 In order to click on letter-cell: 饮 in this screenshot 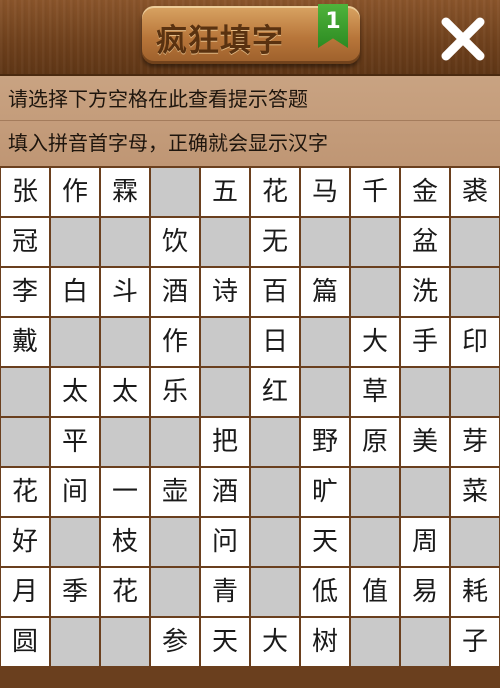, I will do `click(175, 242)`.